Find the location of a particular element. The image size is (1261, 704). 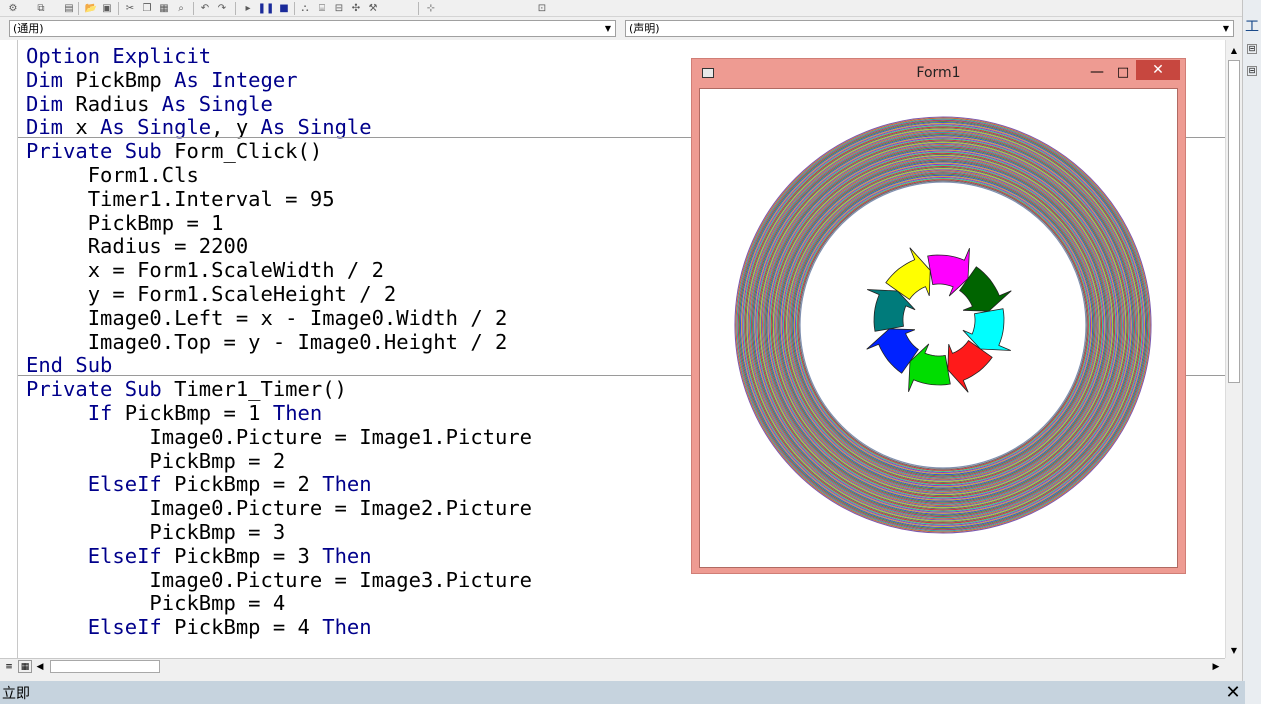

save-icon: ▣ is located at coordinates (107, 8).